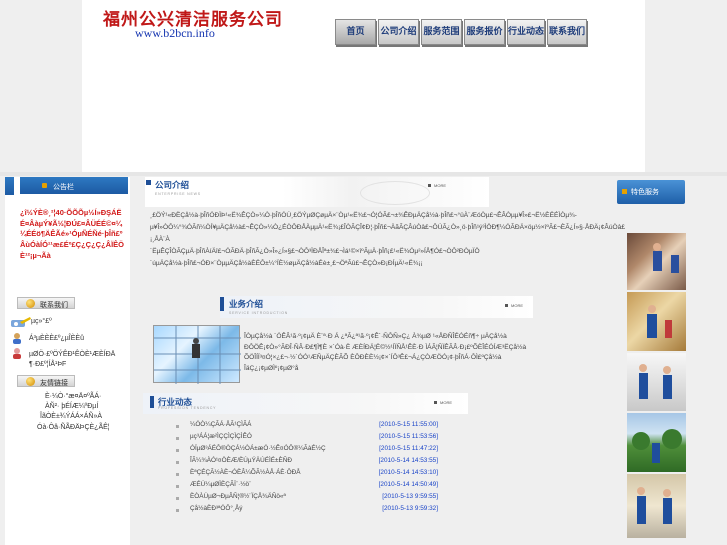 This screenshot has width=727, height=545. Describe the element at coordinates (63, 187) in the screenshot. I see `notice-title: 公告栏` at that location.